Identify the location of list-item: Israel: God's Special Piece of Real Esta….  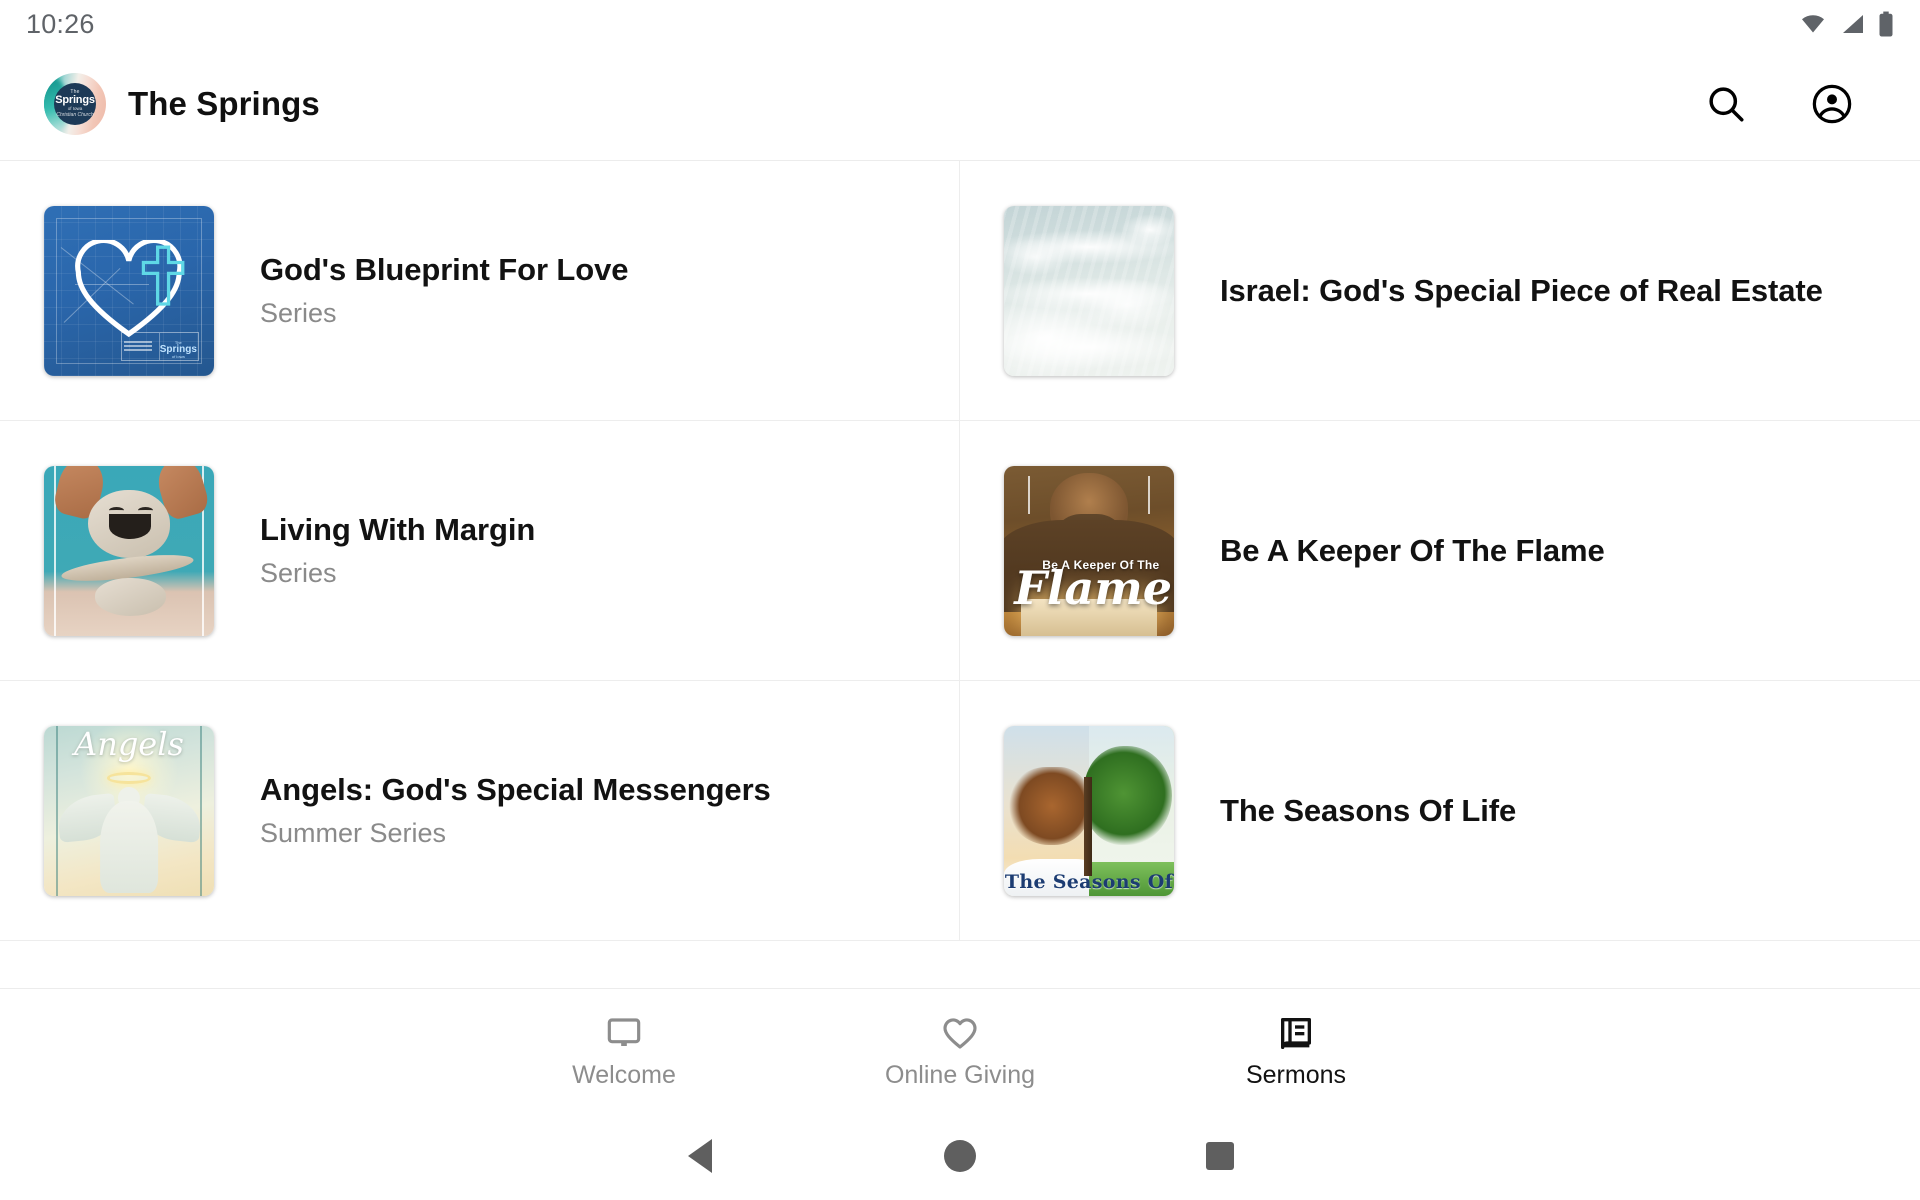
(1440, 291).